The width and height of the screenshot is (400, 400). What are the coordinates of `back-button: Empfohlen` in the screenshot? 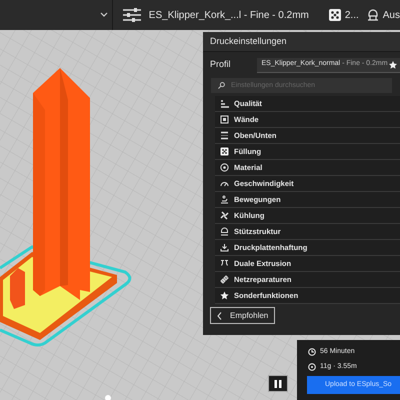 It's located at (243, 315).